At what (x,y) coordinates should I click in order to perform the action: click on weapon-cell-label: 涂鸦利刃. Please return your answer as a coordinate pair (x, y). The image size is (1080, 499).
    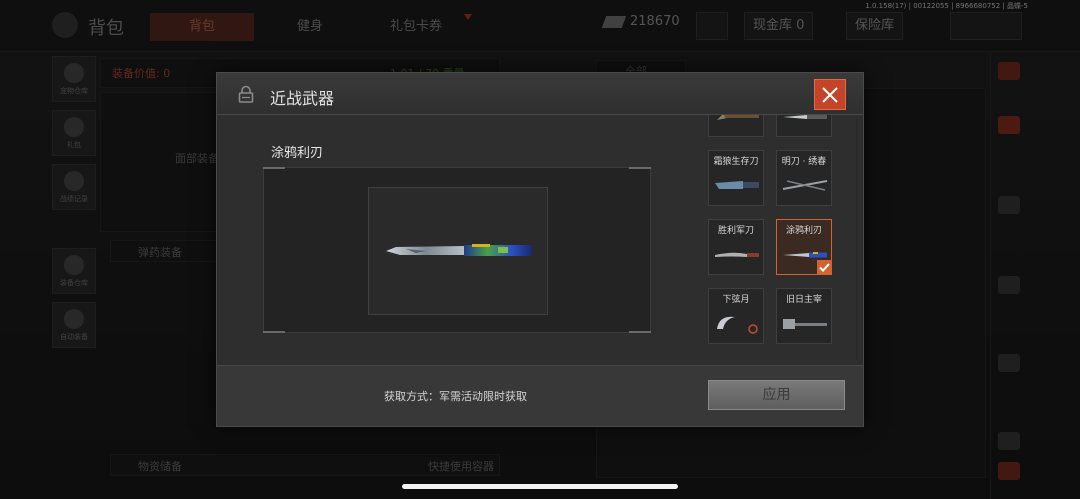
    Looking at the image, I should click on (803, 231).